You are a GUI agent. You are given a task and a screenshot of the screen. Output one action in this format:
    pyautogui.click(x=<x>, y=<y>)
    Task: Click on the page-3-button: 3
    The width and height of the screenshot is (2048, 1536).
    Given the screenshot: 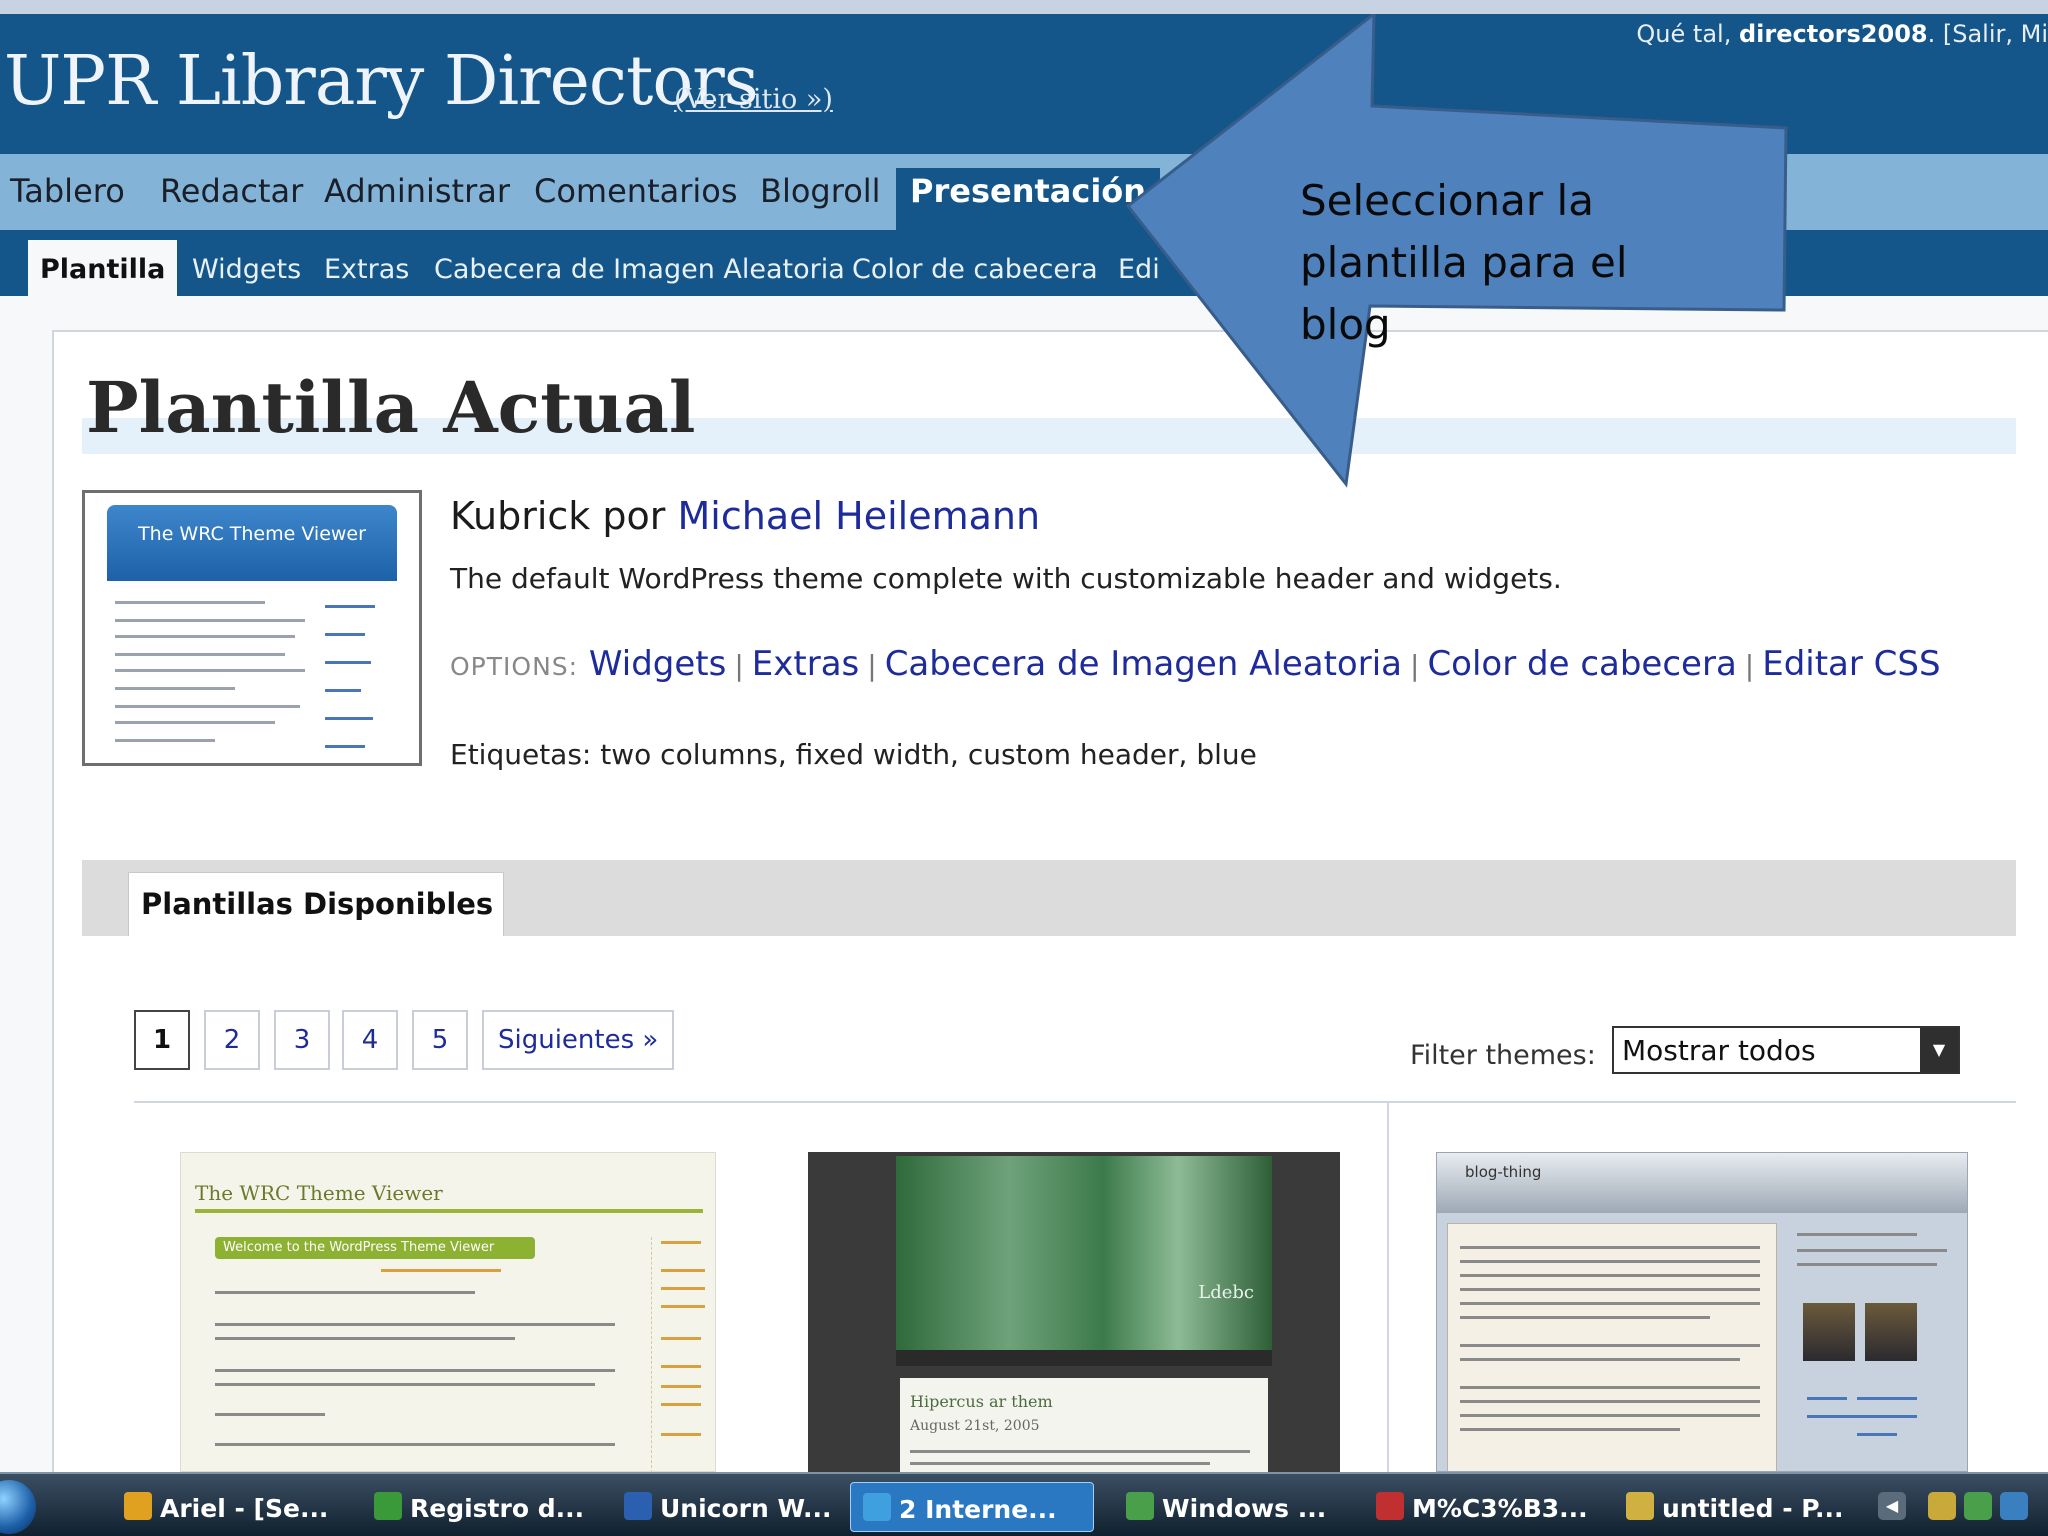 What is the action you would take?
    pyautogui.click(x=302, y=1040)
    